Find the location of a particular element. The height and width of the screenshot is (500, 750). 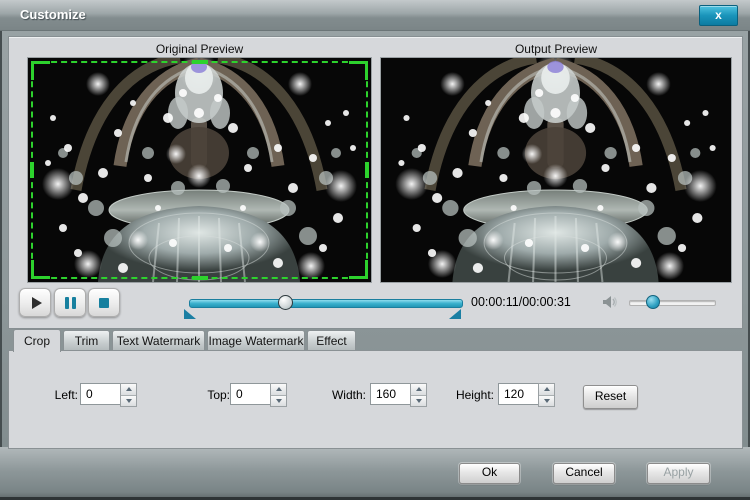

tab-crop: Crop is located at coordinates (37, 340).